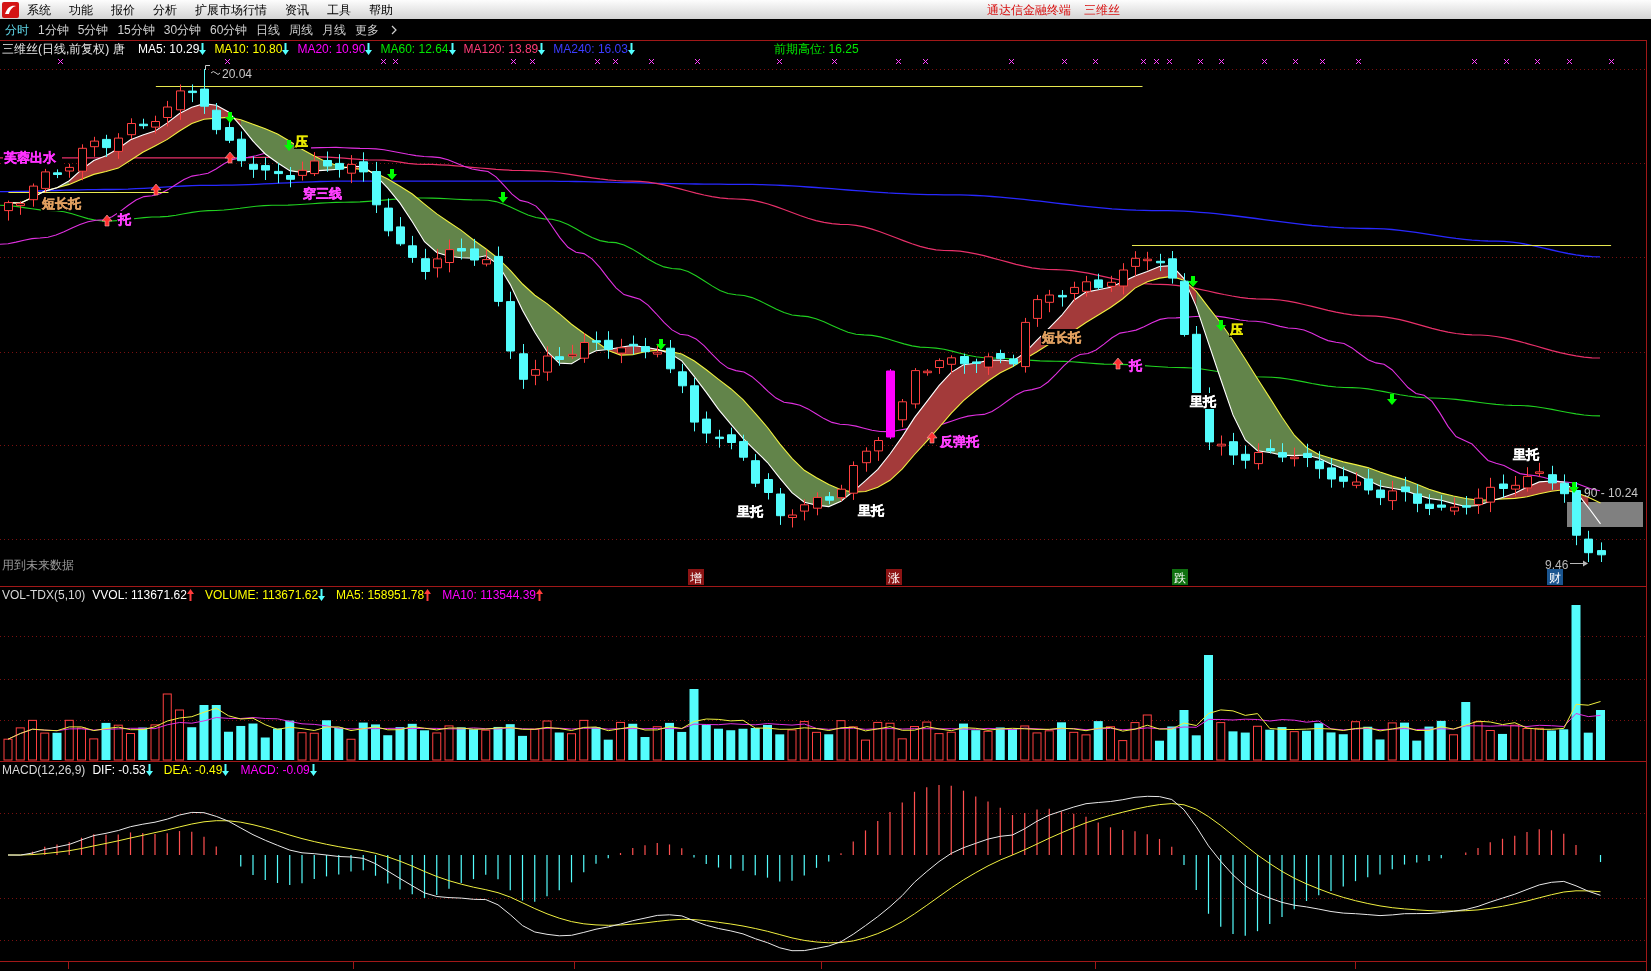 This screenshot has width=1651, height=971. Describe the element at coordinates (301, 29) in the screenshot. I see `period-tab: 周线` at that location.